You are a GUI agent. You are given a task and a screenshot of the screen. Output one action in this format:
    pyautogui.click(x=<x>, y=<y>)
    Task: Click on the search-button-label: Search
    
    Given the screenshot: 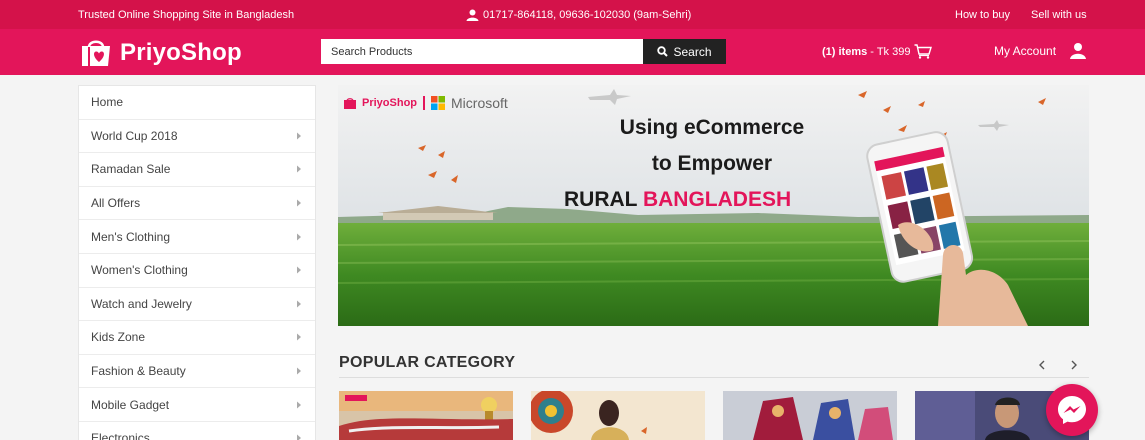 What is the action you would take?
    pyautogui.click(x=692, y=51)
    